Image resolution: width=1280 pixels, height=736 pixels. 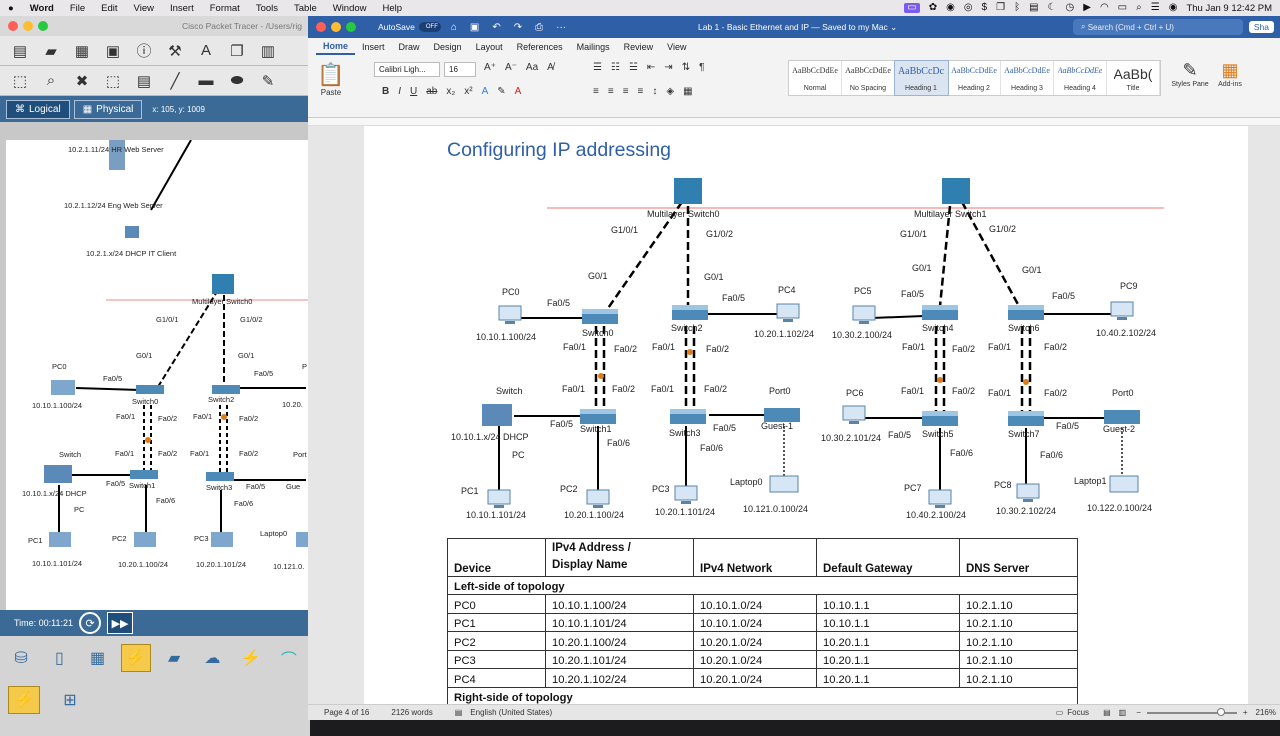 I want to click on font-size-select: 16, so click(x=460, y=69).